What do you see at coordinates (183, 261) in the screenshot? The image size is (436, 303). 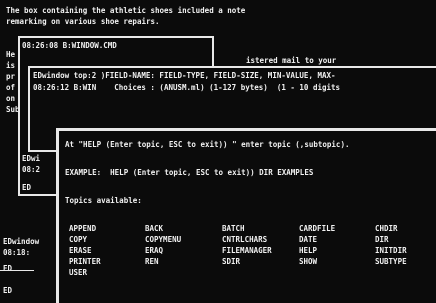 I see `topic-item: REN` at bounding box center [183, 261].